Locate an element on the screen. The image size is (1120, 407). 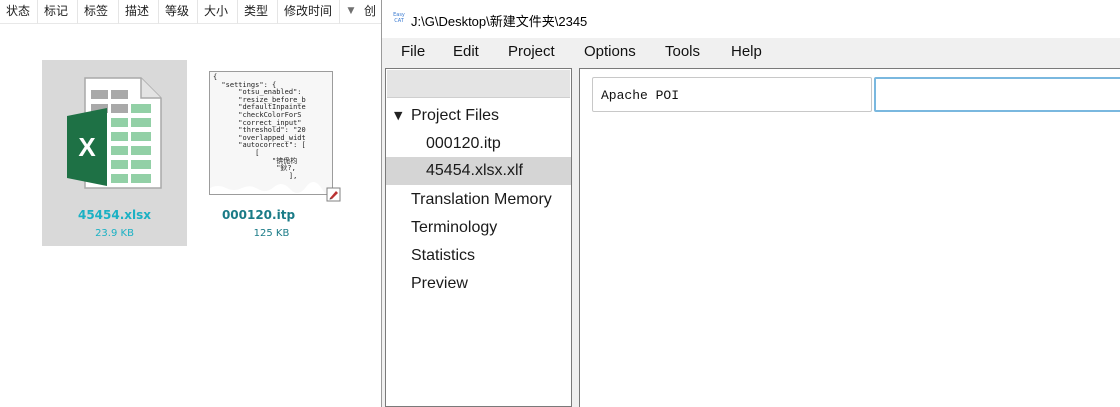
tree-item-terminology: Terminology is located at coordinates (478, 228).